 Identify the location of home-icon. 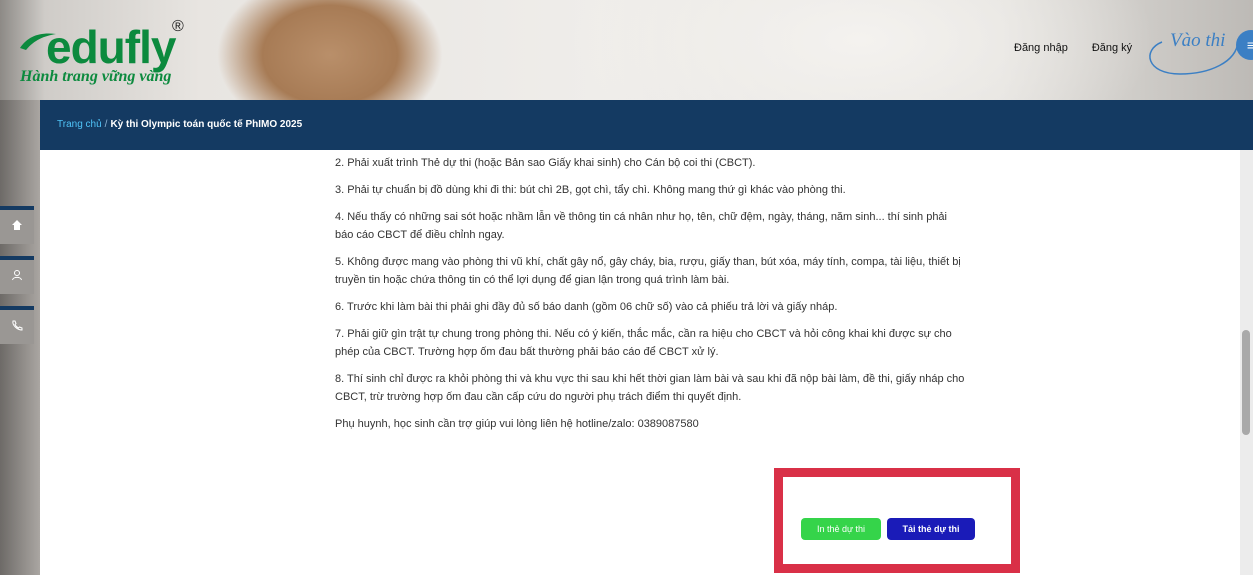
(17, 225).